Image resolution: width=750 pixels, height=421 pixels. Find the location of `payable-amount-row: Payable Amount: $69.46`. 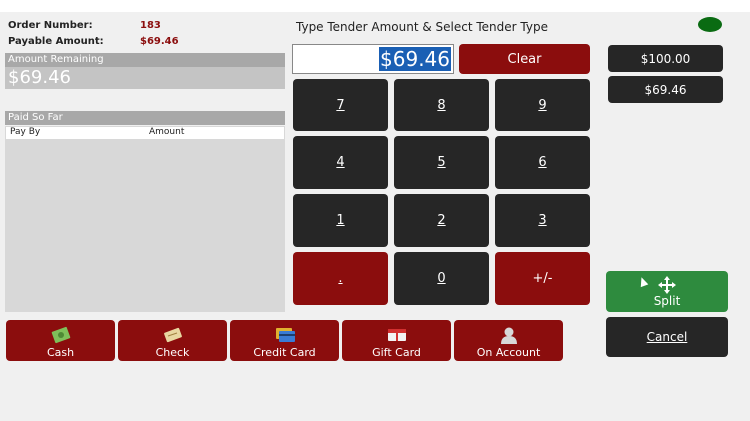

payable-amount-row: Payable Amount: $69.46 is located at coordinates (93, 41).